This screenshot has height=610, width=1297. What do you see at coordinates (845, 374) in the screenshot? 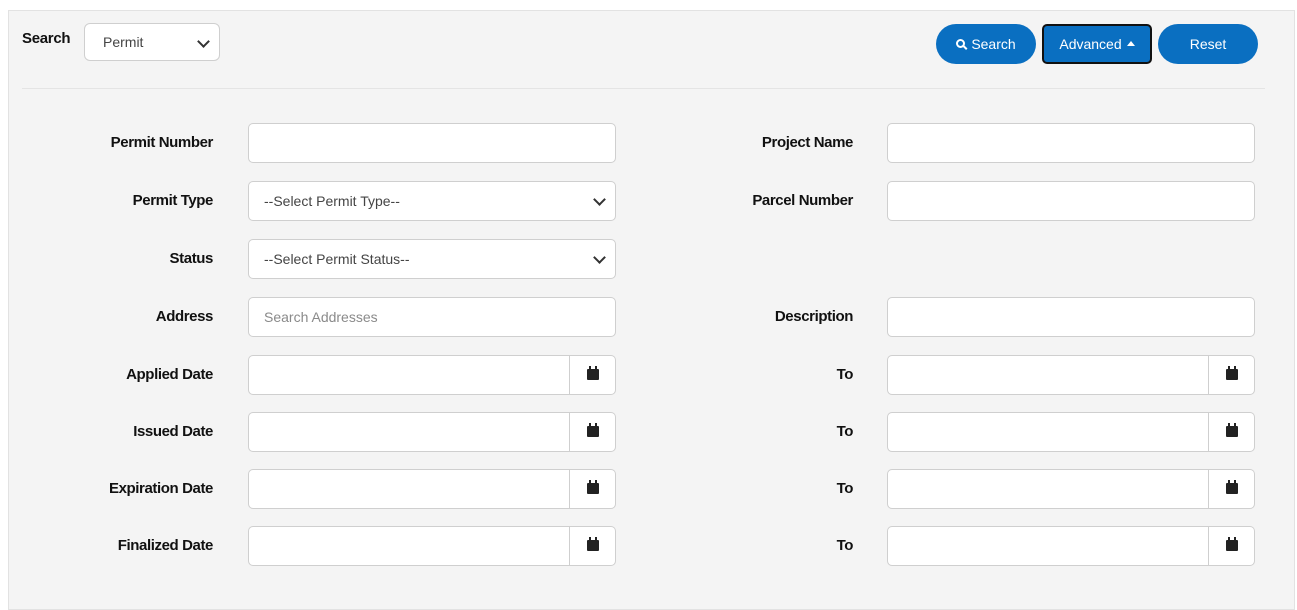
I see `applied-date-to-label: To` at bounding box center [845, 374].